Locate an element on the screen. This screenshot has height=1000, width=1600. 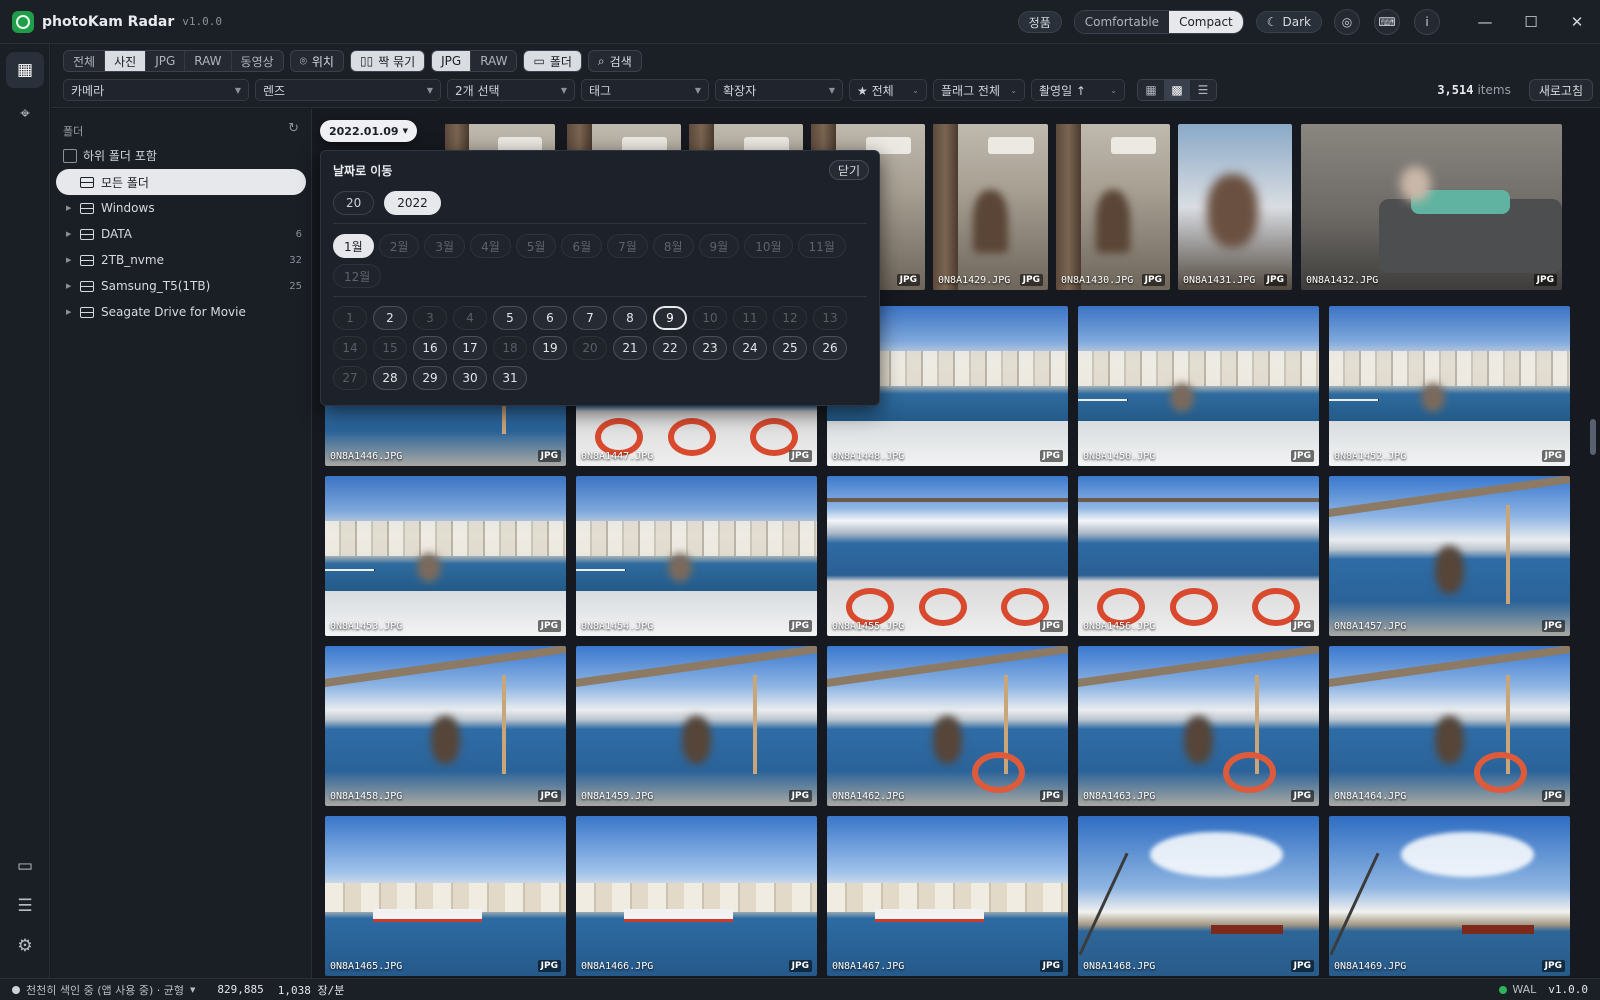
month-button: 10월 is located at coordinates (768, 246).